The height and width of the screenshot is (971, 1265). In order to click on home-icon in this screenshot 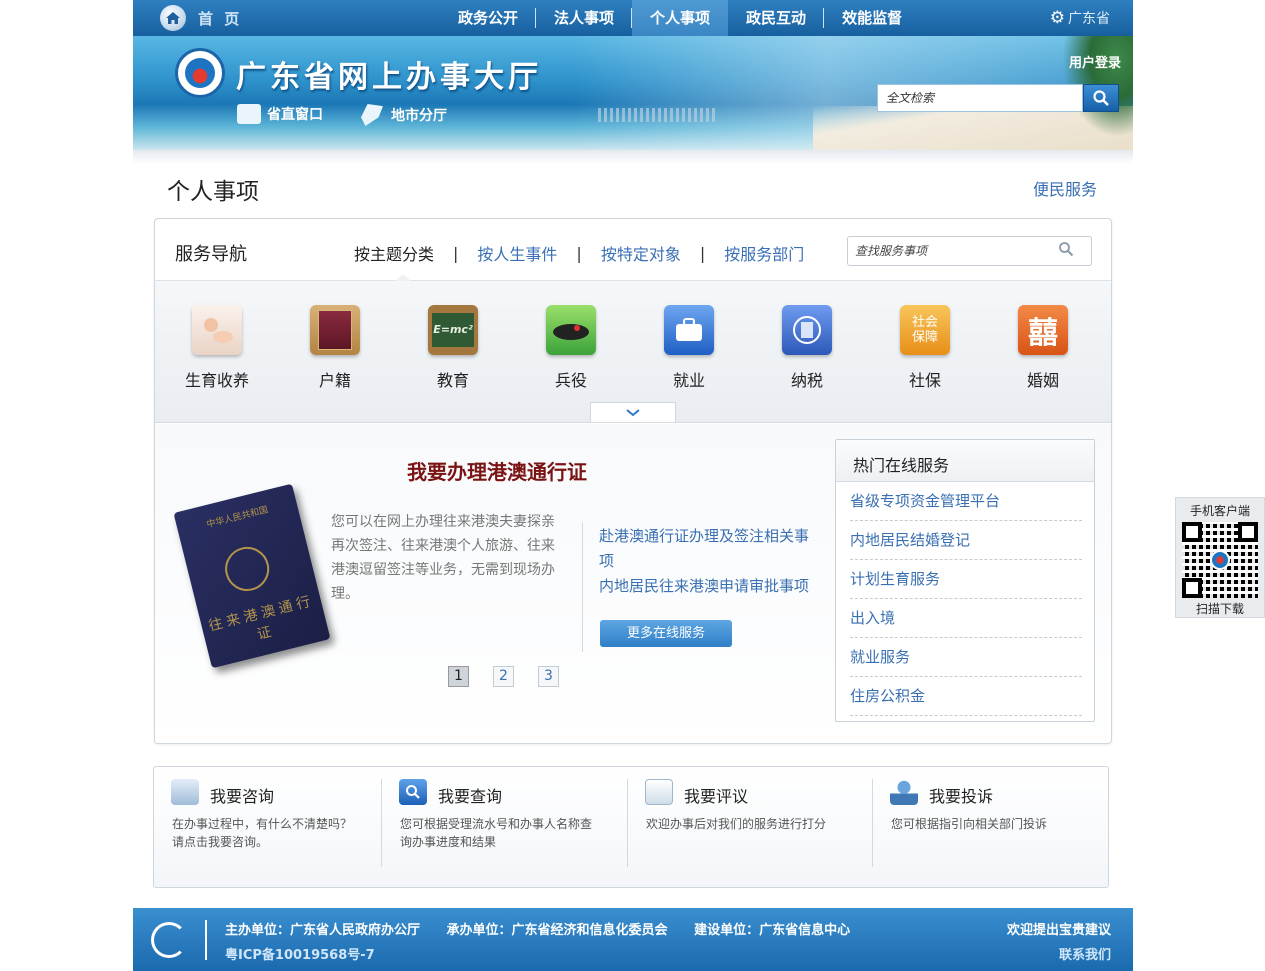, I will do `click(173, 18)`.